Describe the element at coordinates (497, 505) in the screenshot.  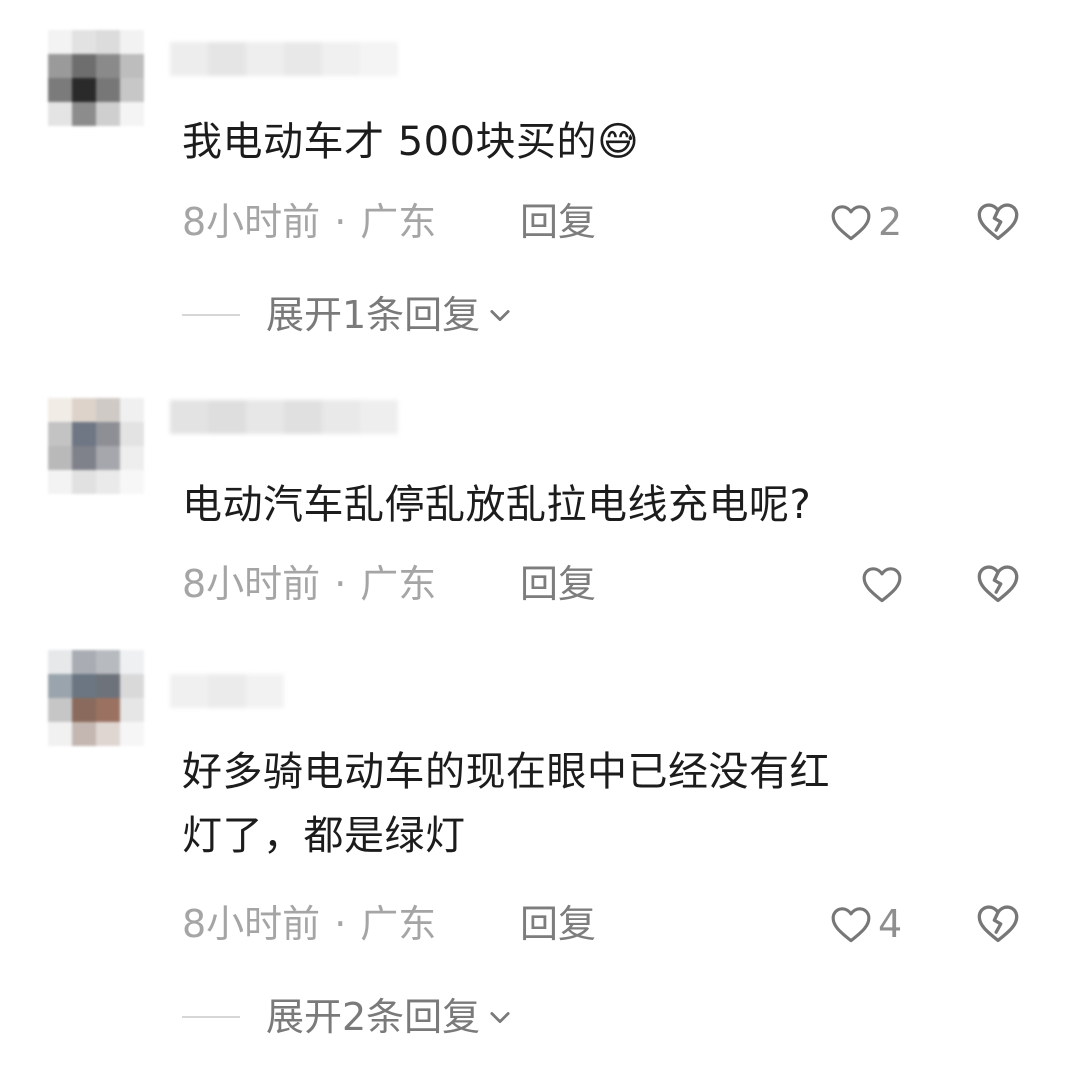
I see `comment-text: 电动汽车乱停乱放乱拉电线充电呢?` at that location.